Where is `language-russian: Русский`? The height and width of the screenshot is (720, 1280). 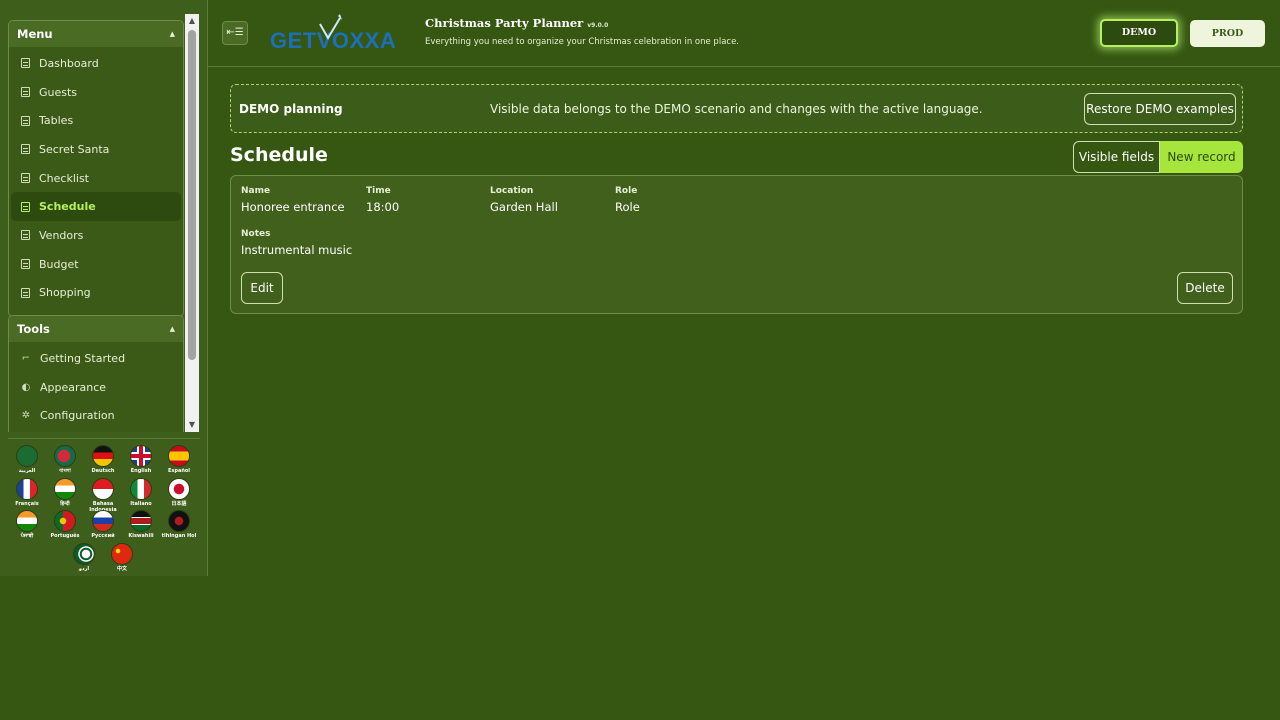
language-russian: Русский is located at coordinates (103, 524).